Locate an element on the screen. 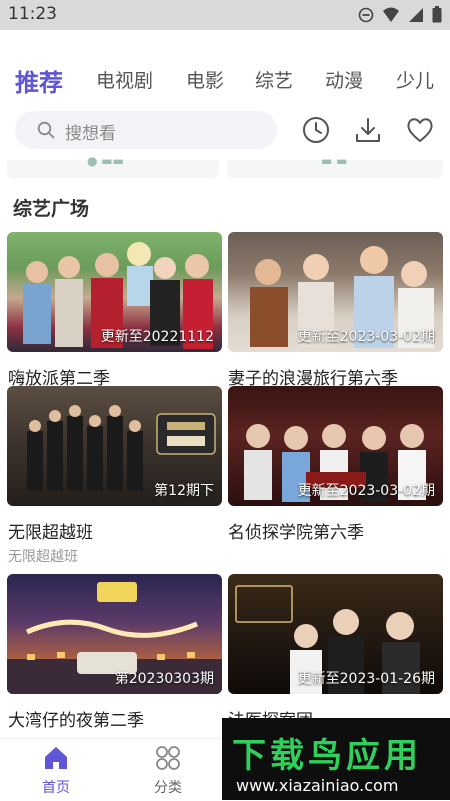 The height and width of the screenshot is (801, 450). home-icon is located at coordinates (56, 758).